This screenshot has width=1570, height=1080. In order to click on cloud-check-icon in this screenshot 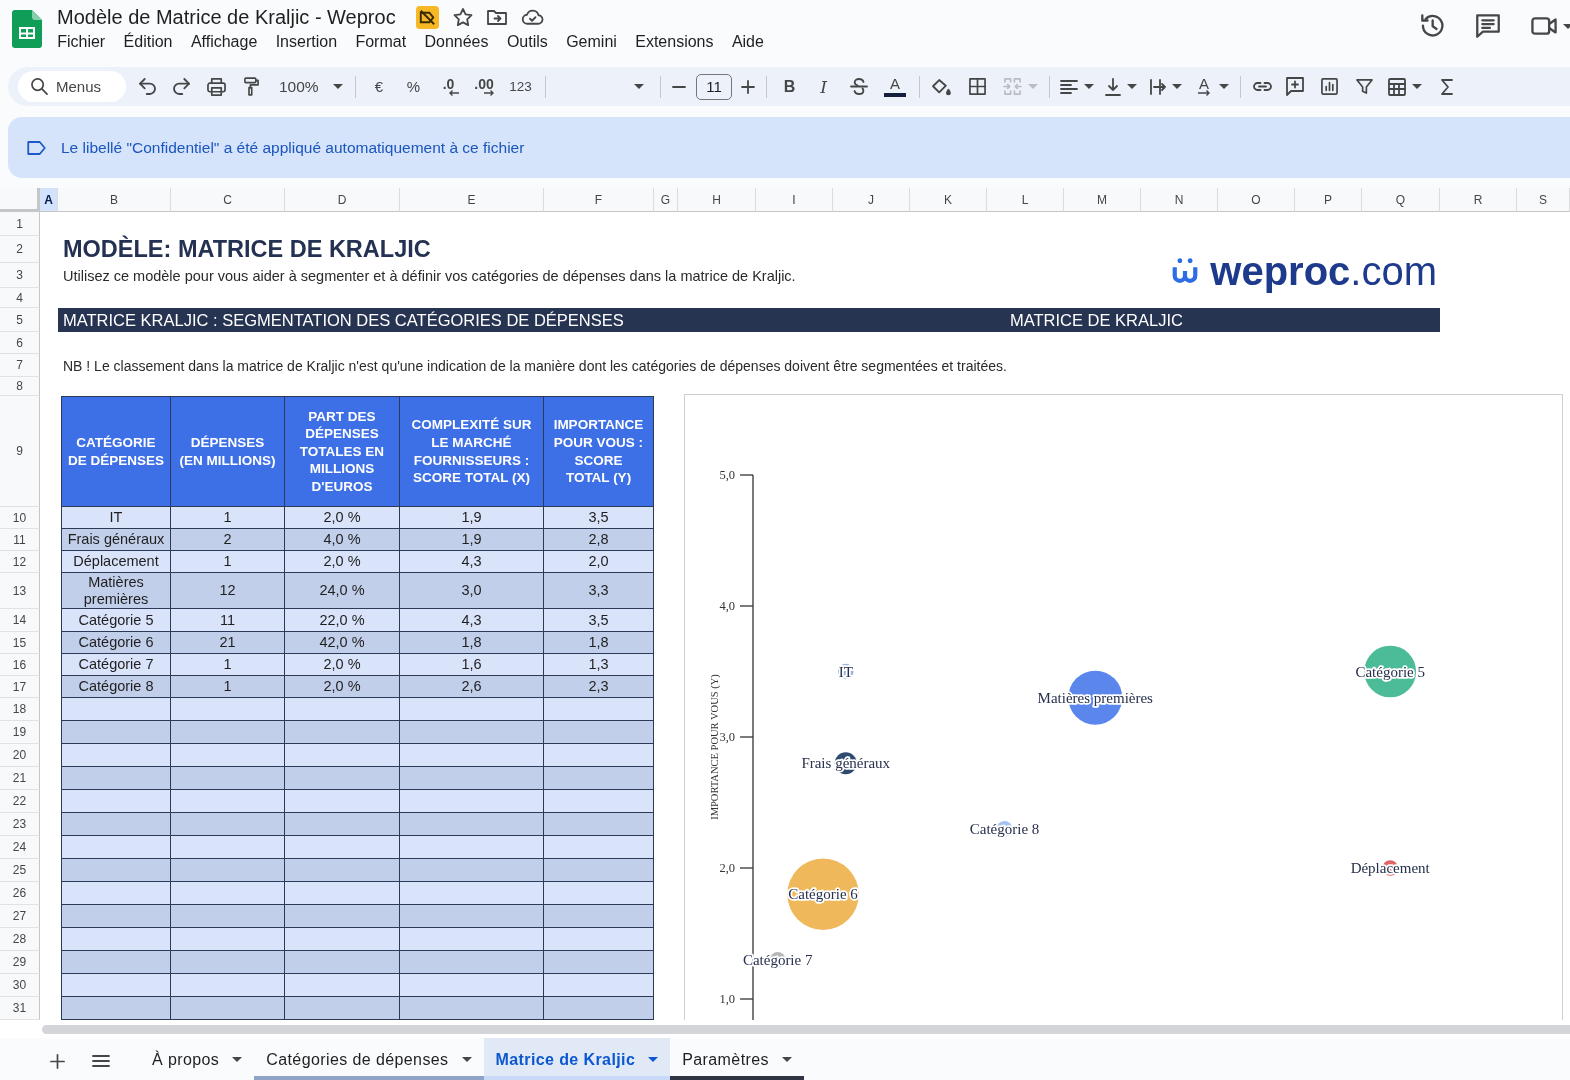, I will do `click(532, 17)`.